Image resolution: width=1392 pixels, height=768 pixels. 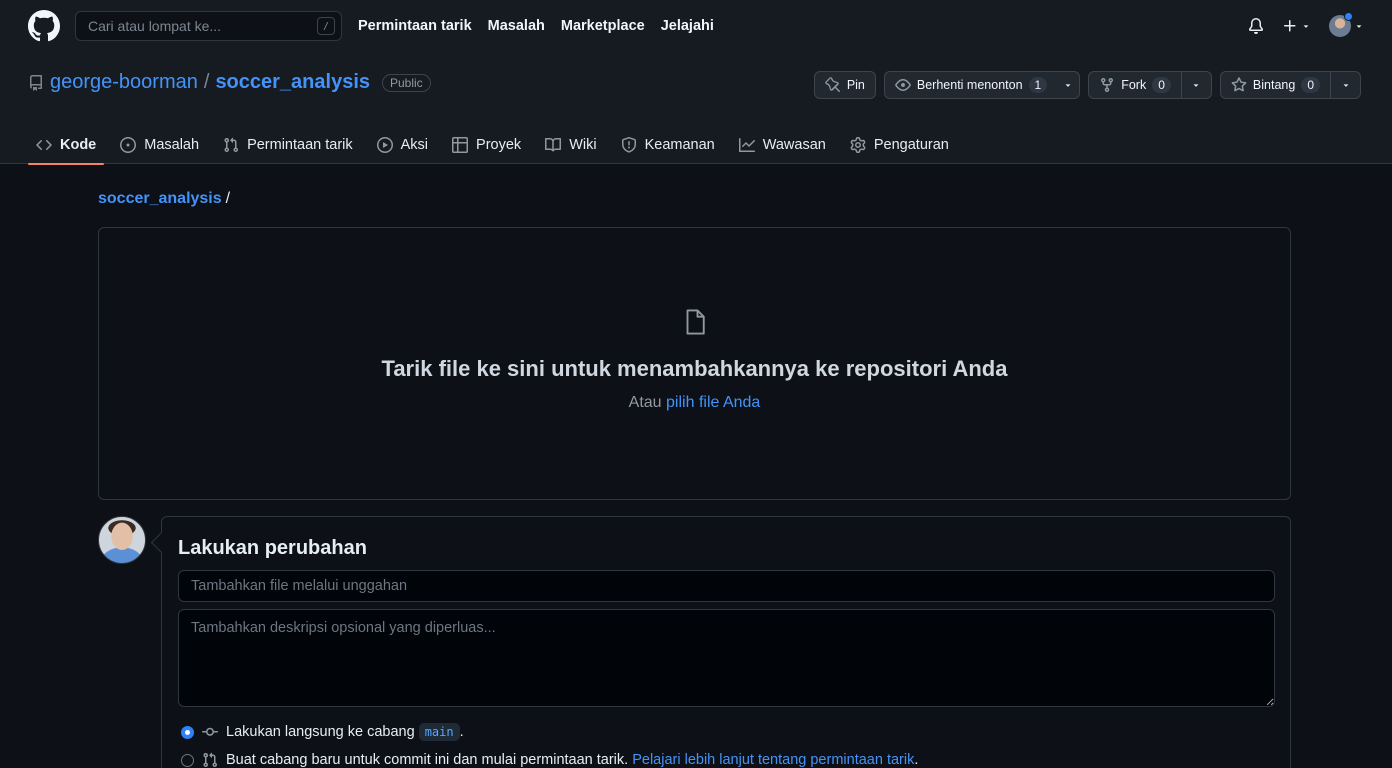 I want to click on create-new-menu, so click(x=1296, y=26).